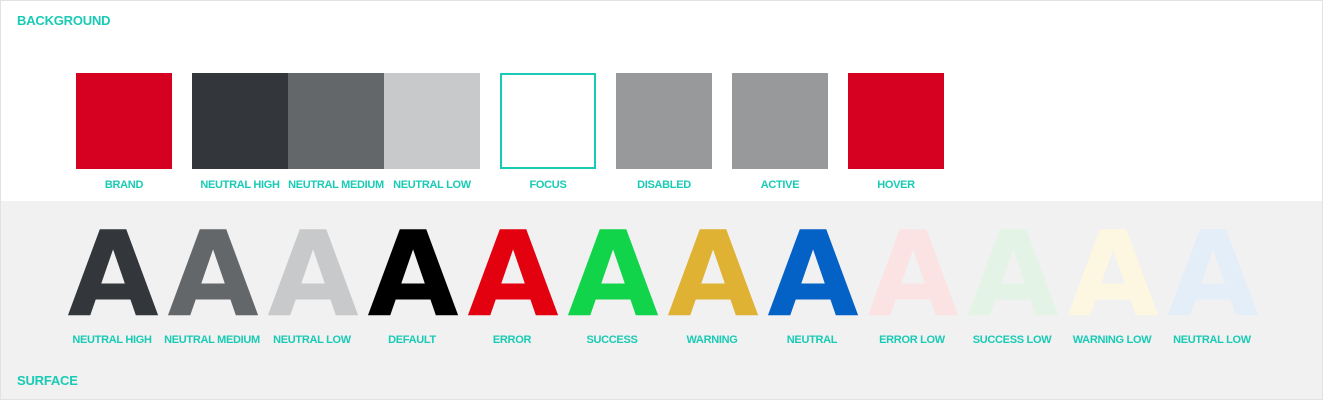  I want to click on letter-error: A ERROR, so click(512, 275).